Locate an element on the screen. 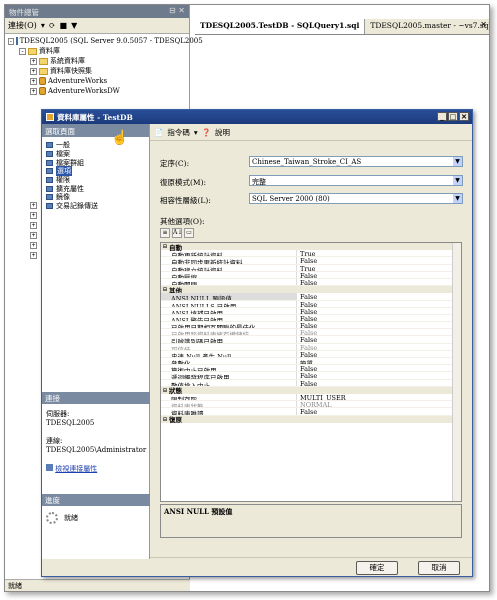 Image resolution: width=497 pixels, height=600 pixels. ok-button: 確定 is located at coordinates (377, 568).